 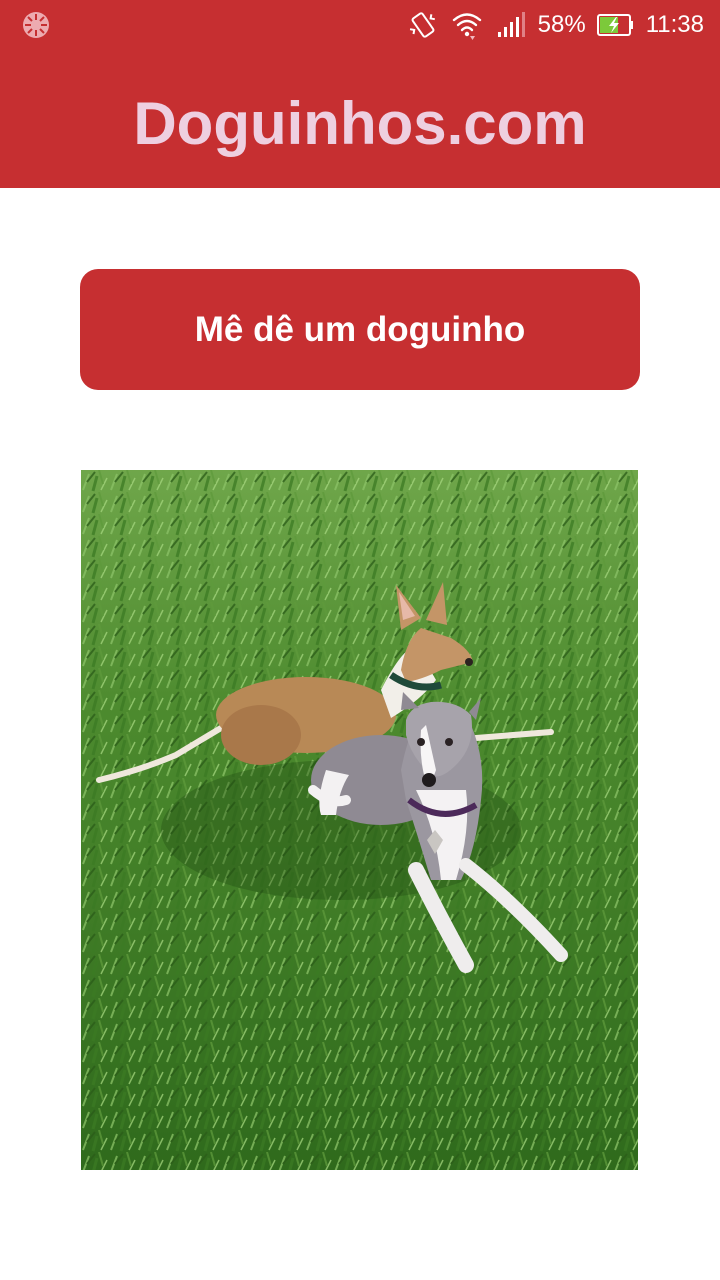 I want to click on app-bar: 58% 11:38 Doguinhos.com, so click(x=360, y=94).